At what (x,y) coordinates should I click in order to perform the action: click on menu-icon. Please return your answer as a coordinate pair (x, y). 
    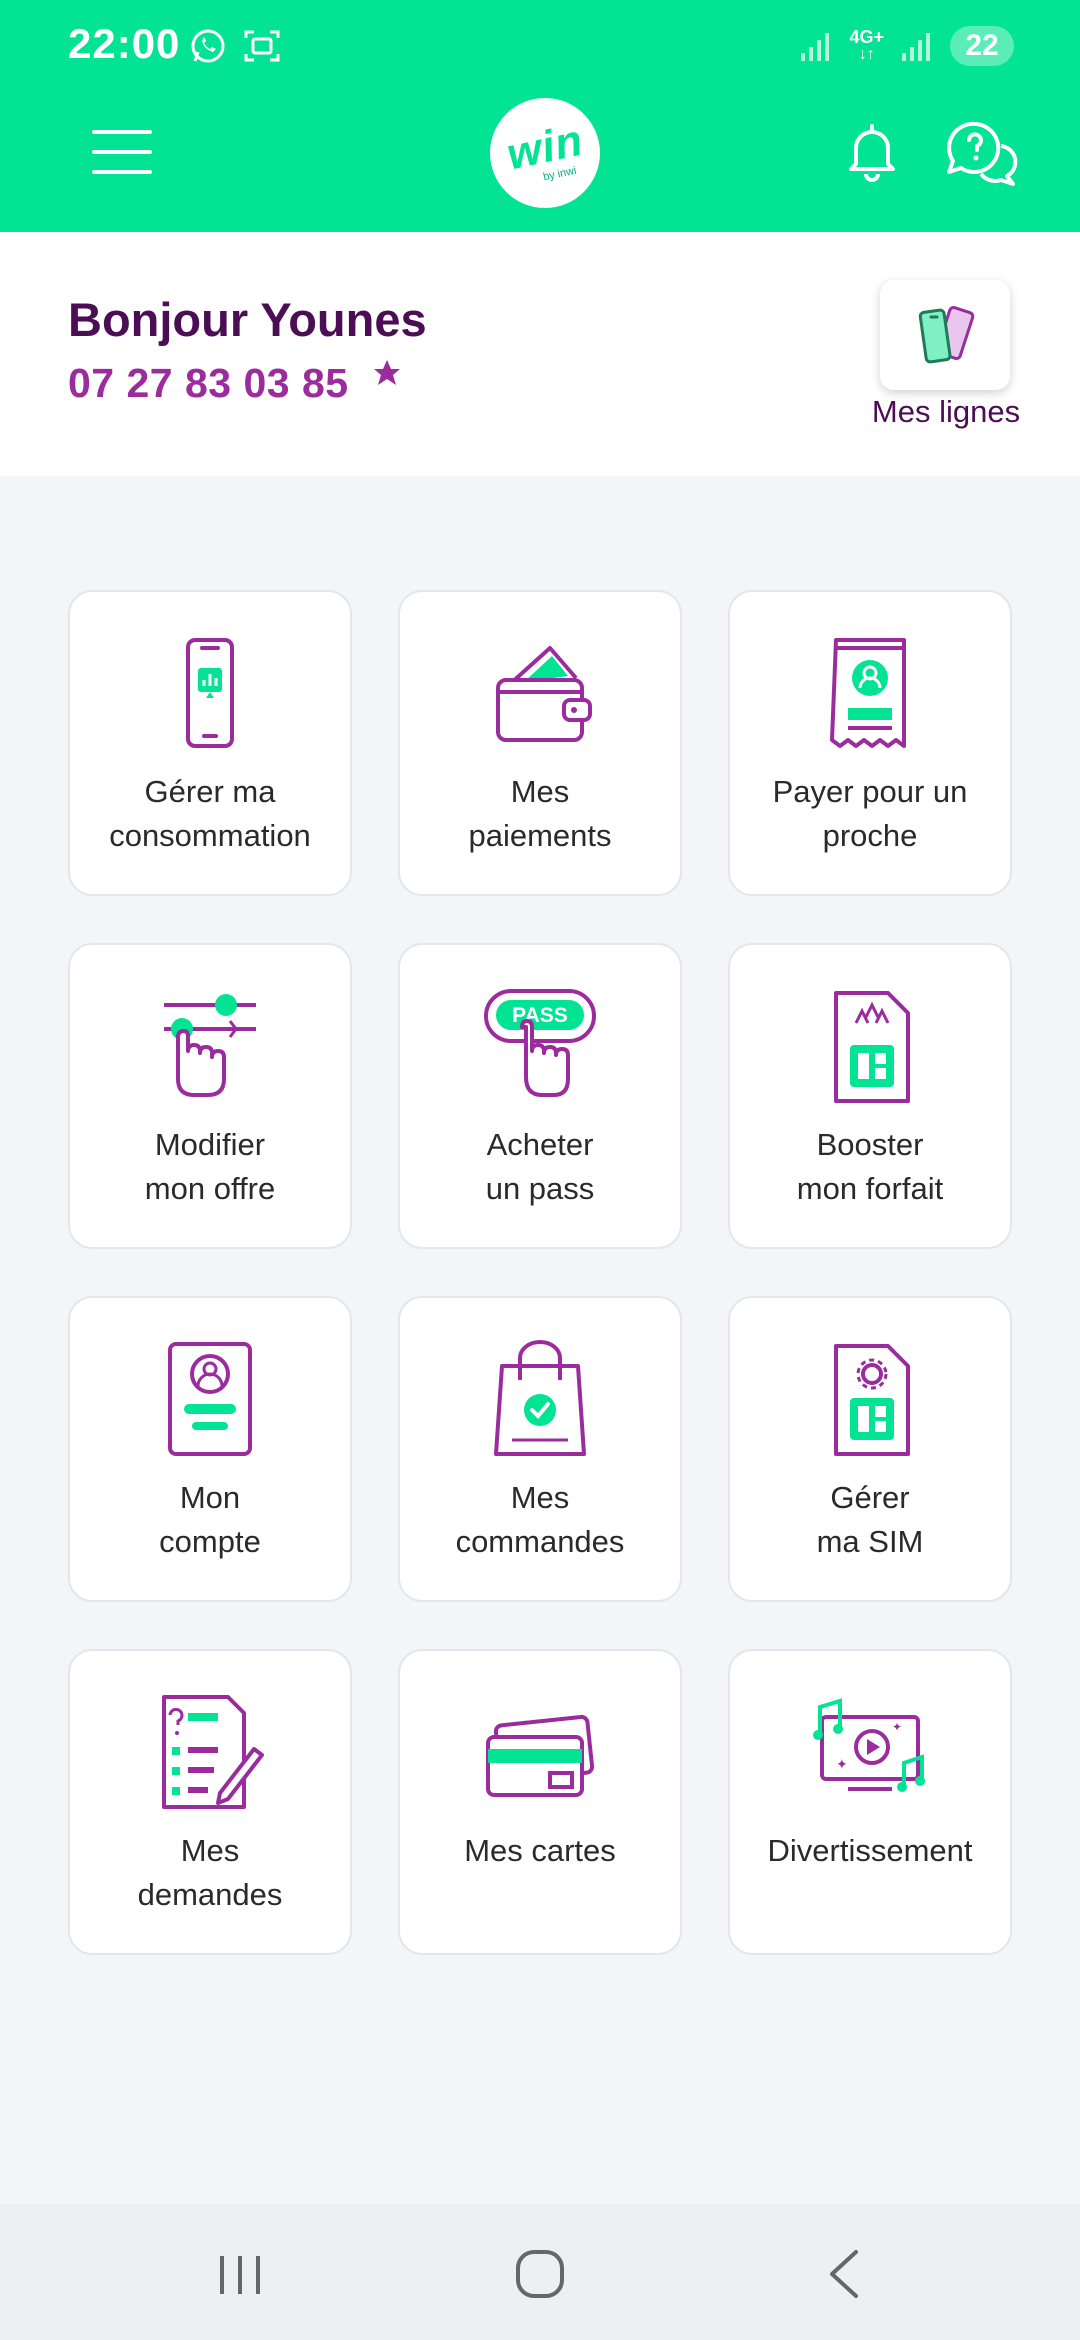
    Looking at the image, I should click on (122, 152).